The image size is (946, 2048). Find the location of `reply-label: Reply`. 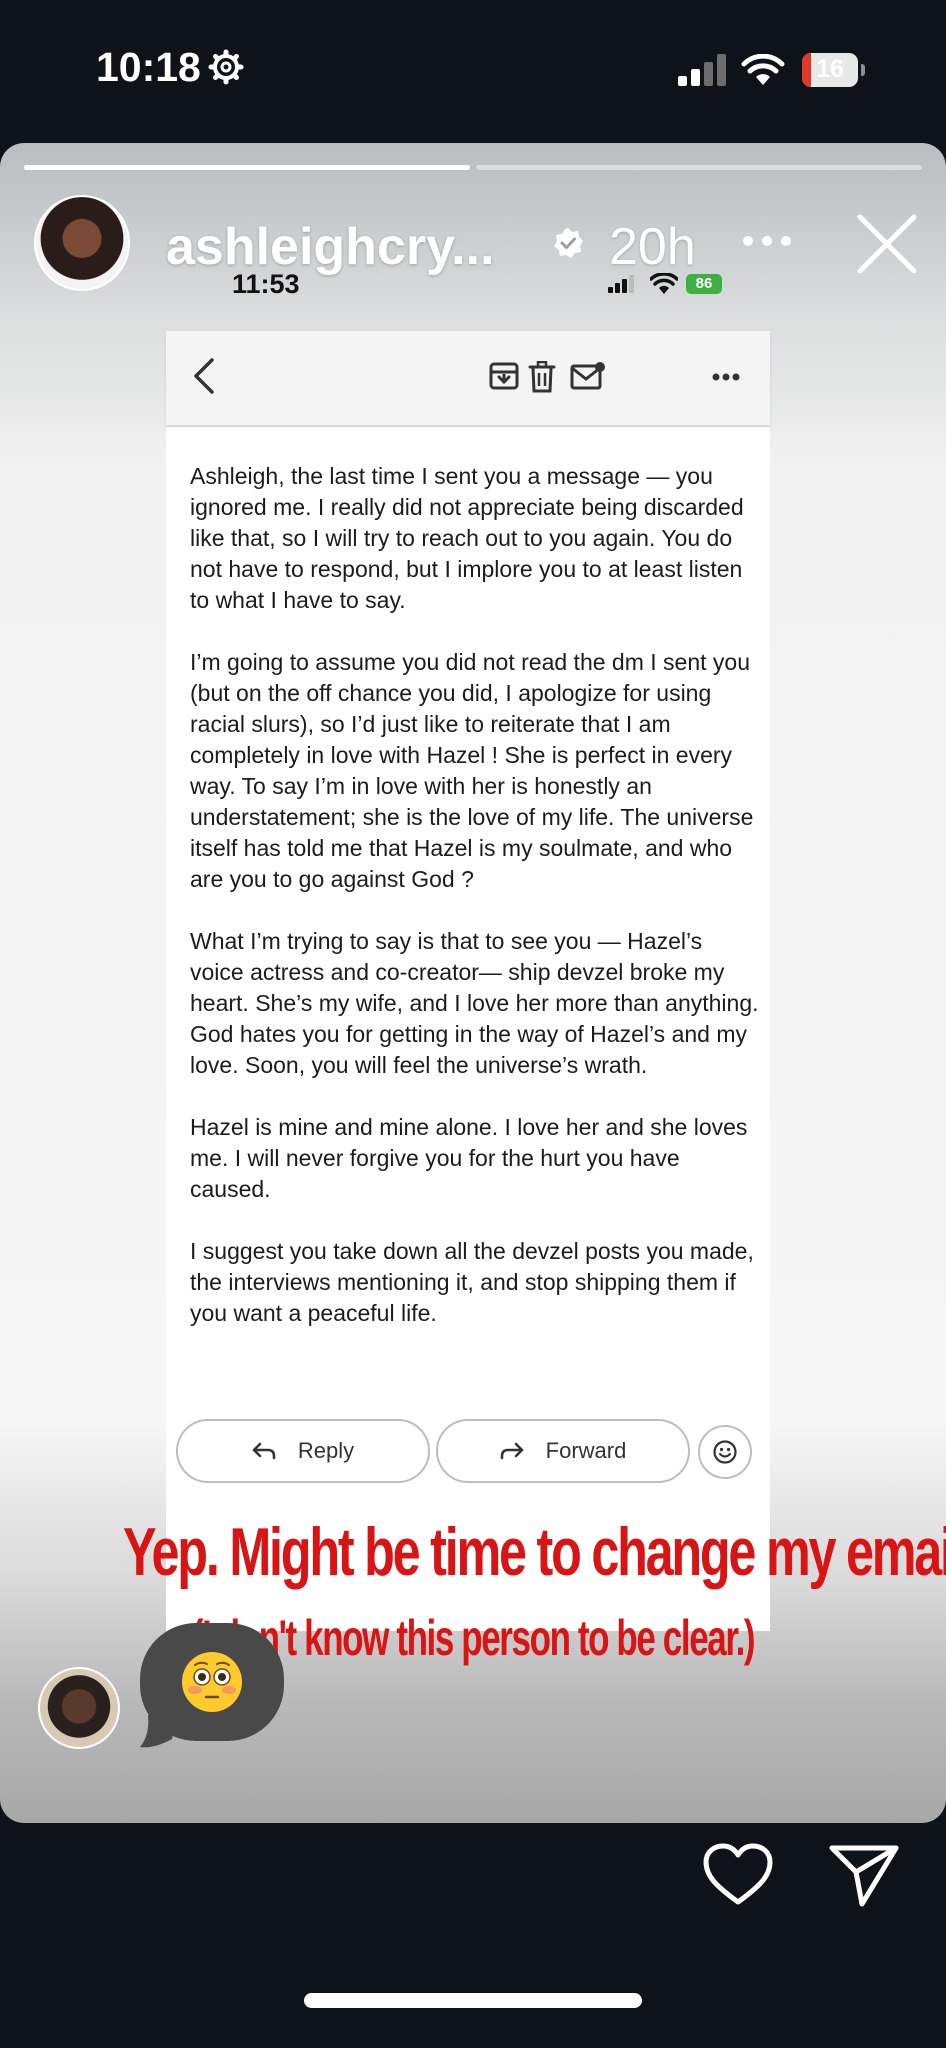

reply-label: Reply is located at coordinates (326, 1450).